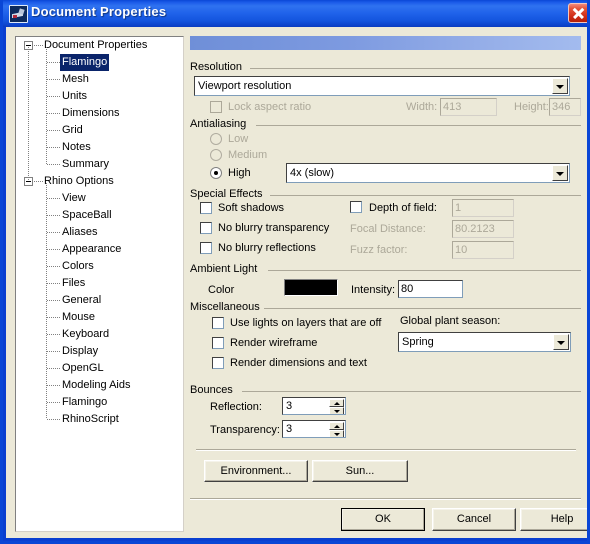 The height and width of the screenshot is (544, 590). I want to click on ambient-color-swatch, so click(311, 287).